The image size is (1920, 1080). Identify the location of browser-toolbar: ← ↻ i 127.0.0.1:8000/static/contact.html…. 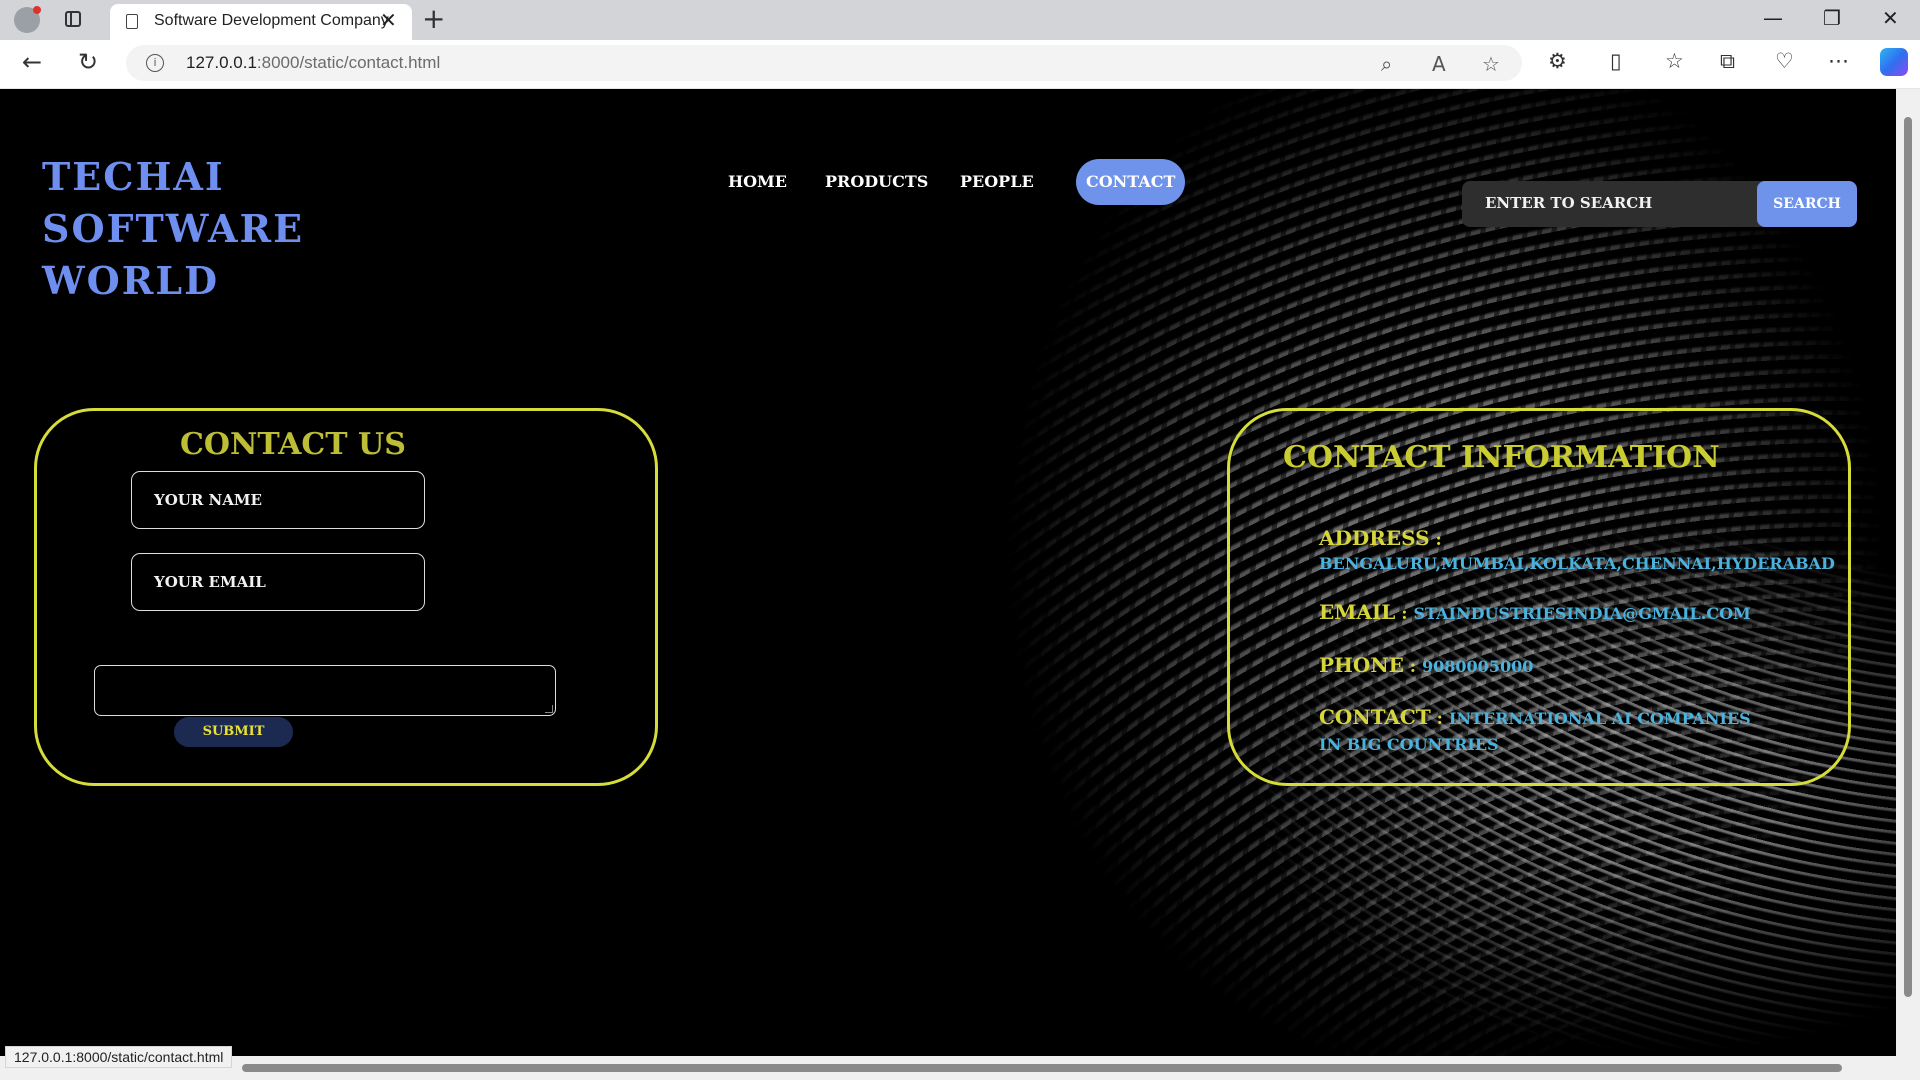
(960, 64).